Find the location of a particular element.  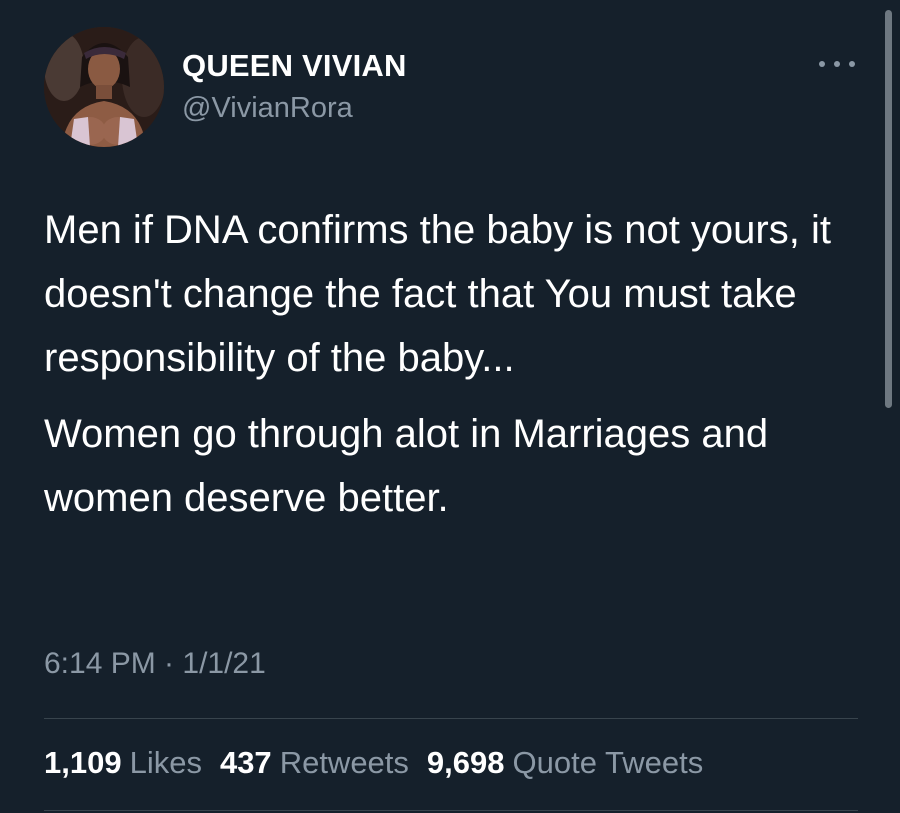

retweets-count: 437 is located at coordinates (245, 762).